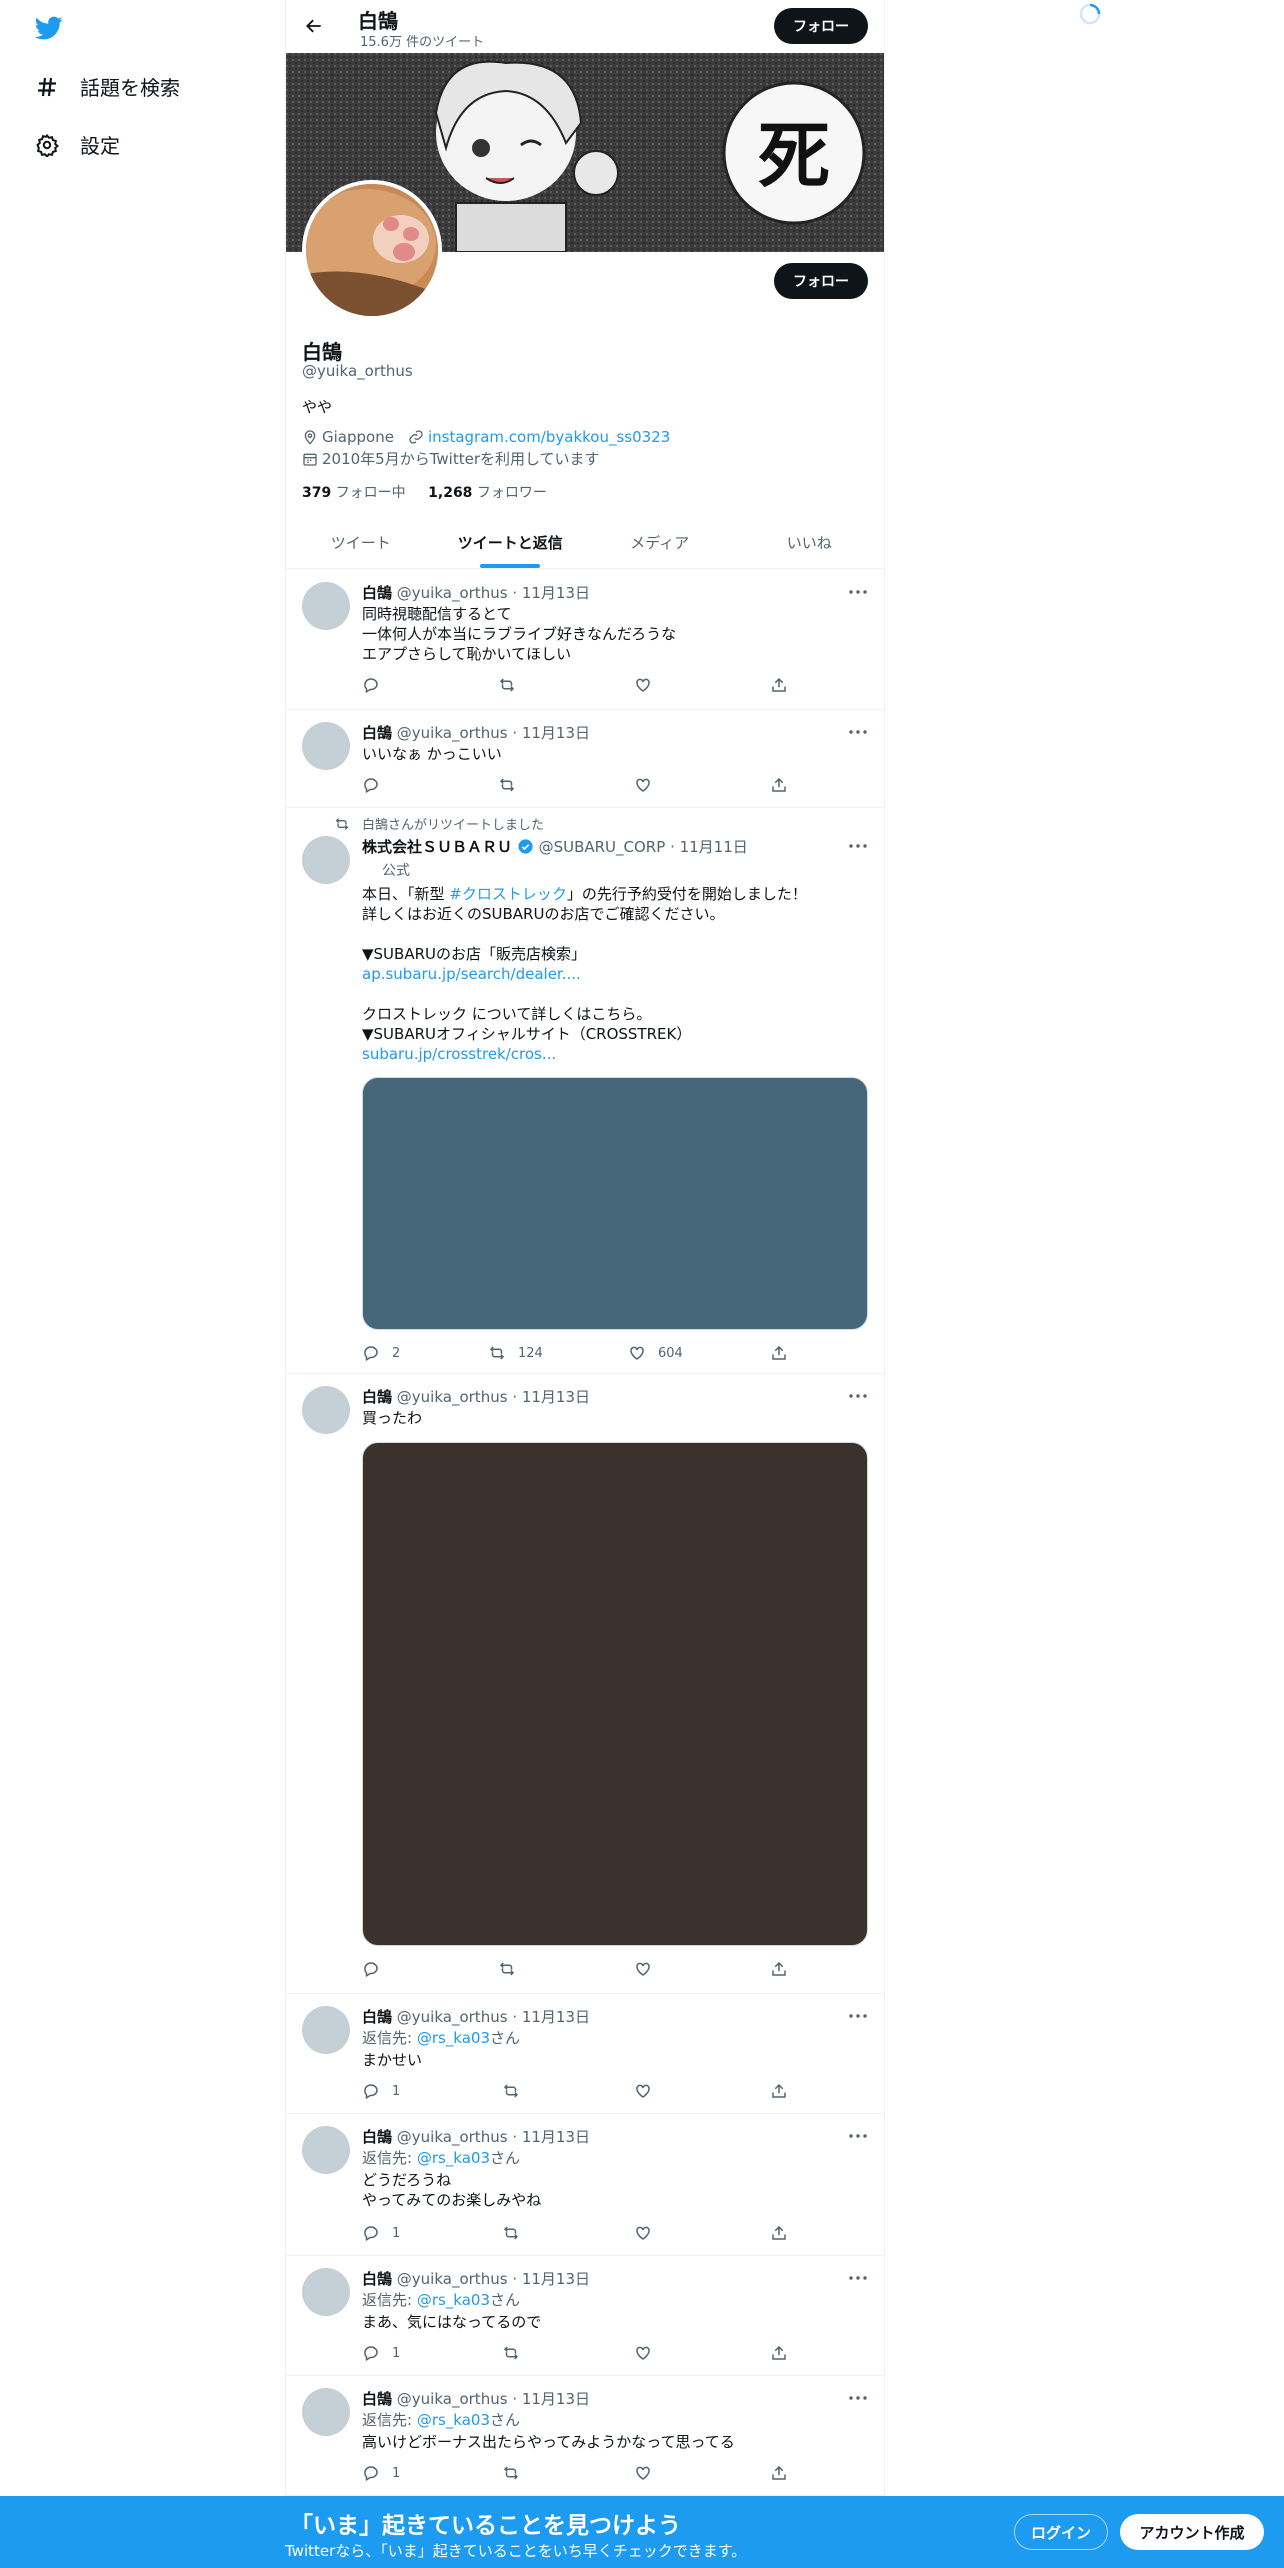 The width and height of the screenshot is (1284, 2568). I want to click on hashtag-link: #クロストレック, so click(508, 894).